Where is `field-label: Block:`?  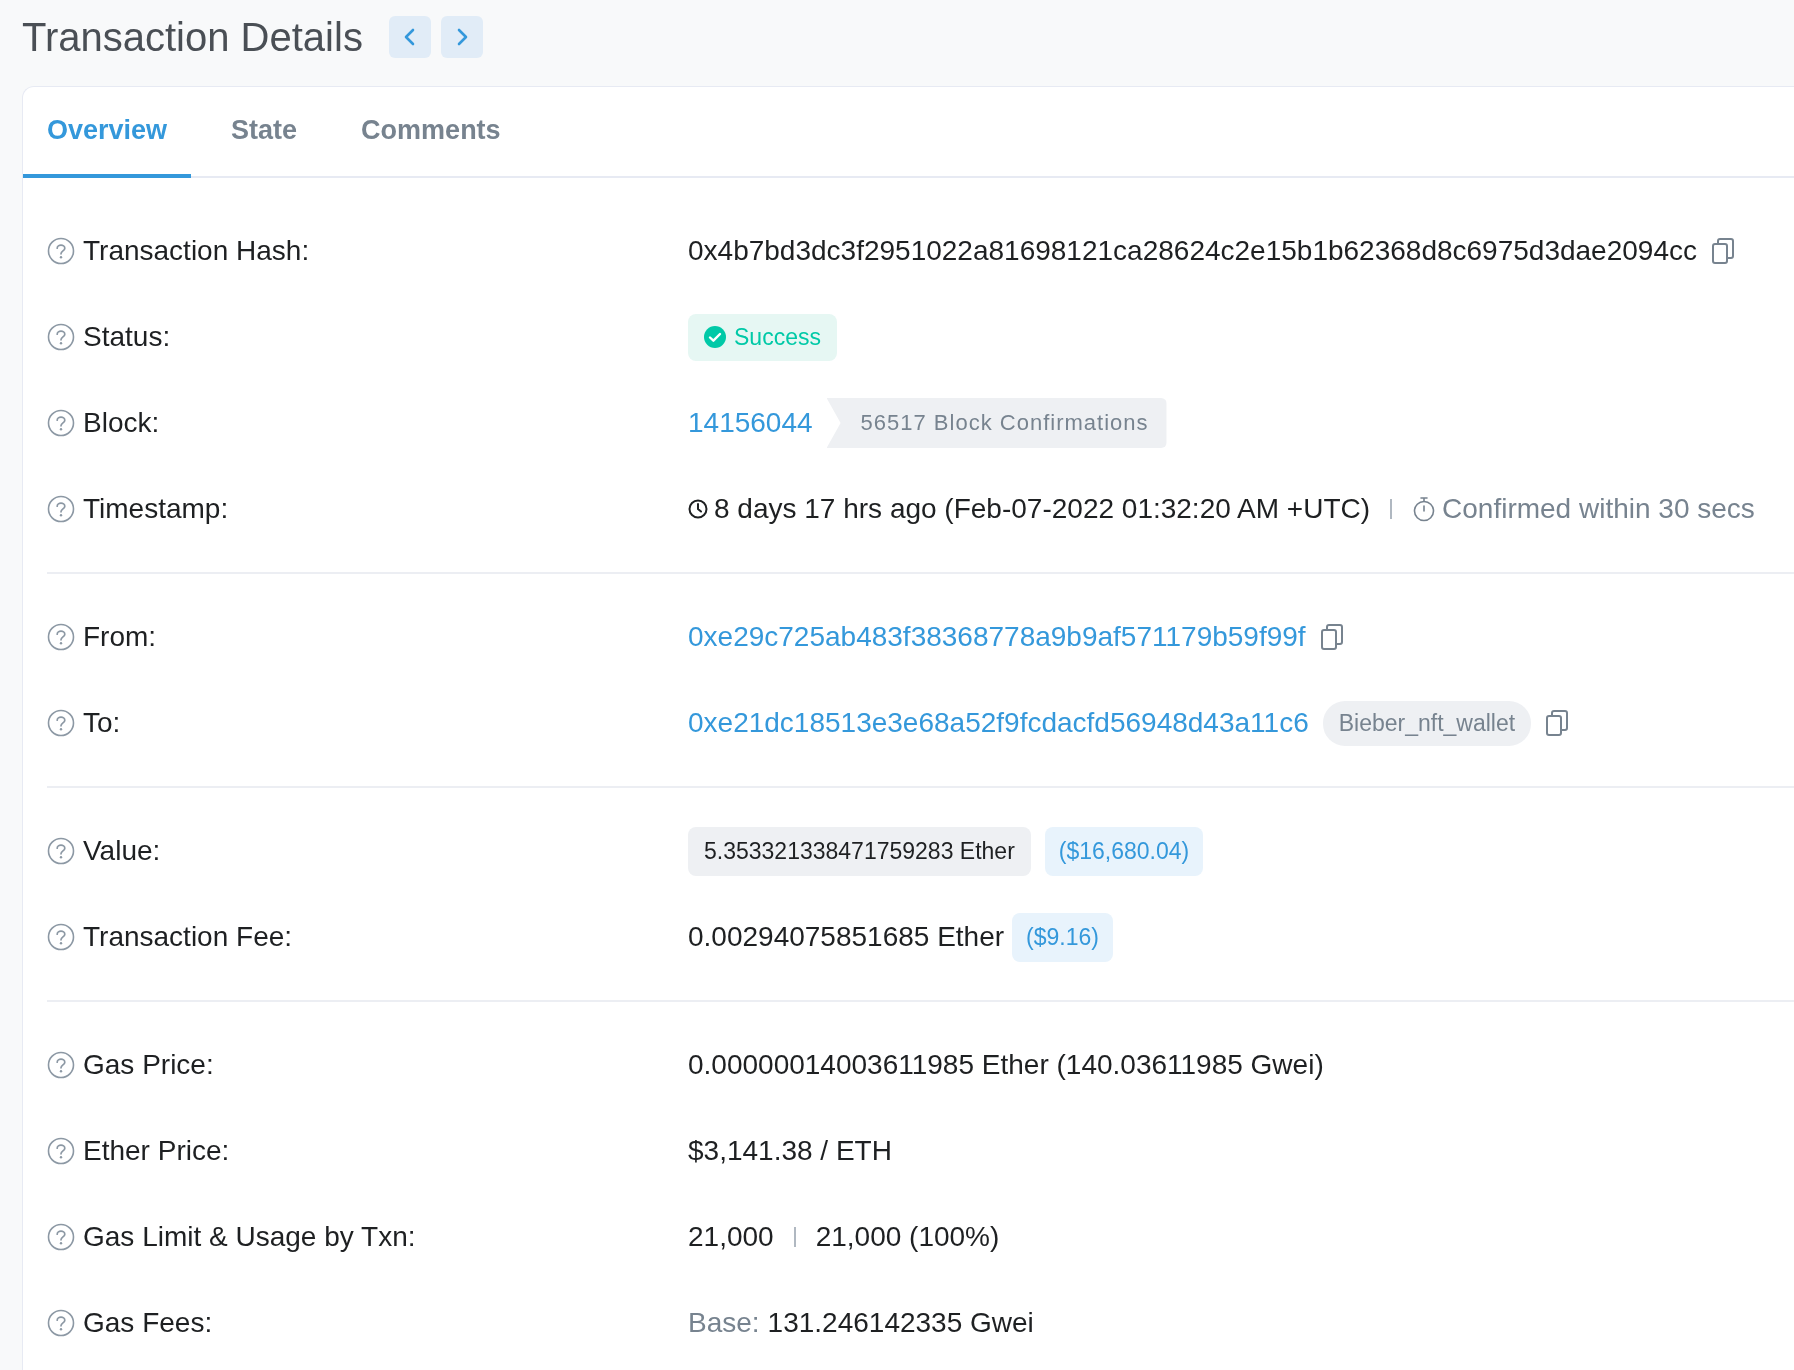 field-label: Block: is located at coordinates (121, 423).